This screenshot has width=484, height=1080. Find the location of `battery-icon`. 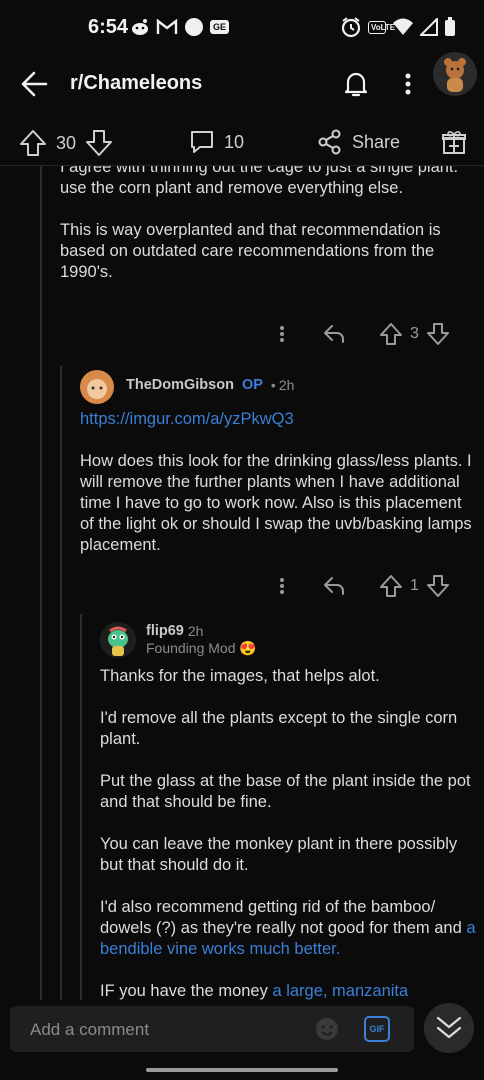

battery-icon is located at coordinates (450, 27).